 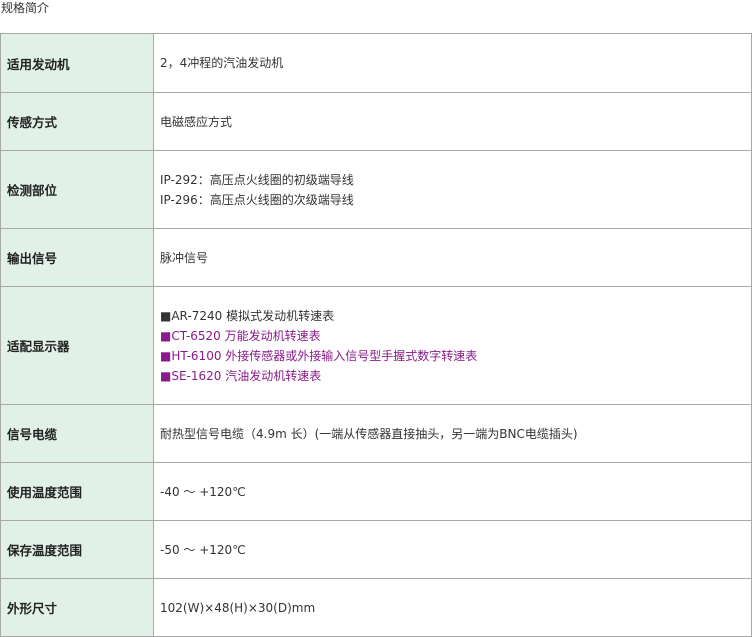 I want to click on row-label-dimensions: 外形尺寸, so click(x=77, y=607).